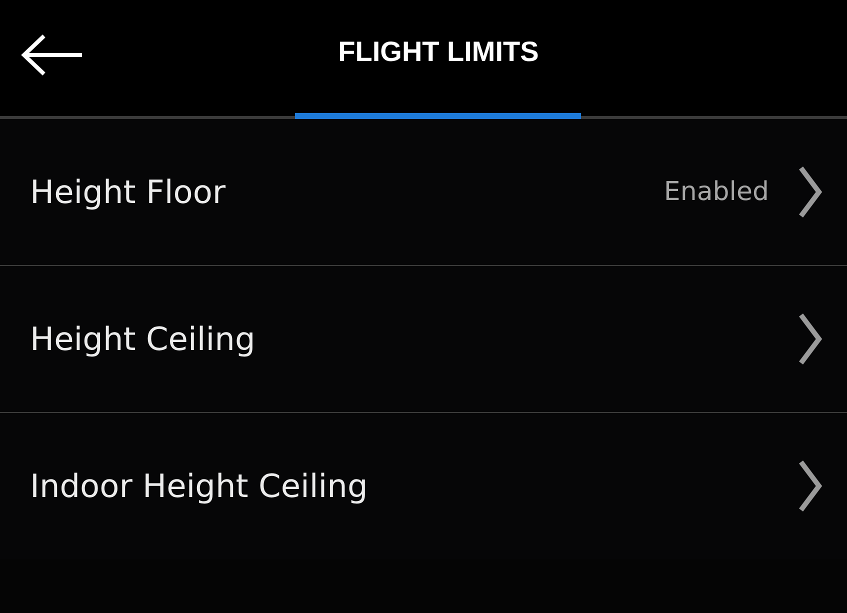  What do you see at coordinates (199, 486) in the screenshot?
I see `row-label: Indoor Height Ceiling` at bounding box center [199, 486].